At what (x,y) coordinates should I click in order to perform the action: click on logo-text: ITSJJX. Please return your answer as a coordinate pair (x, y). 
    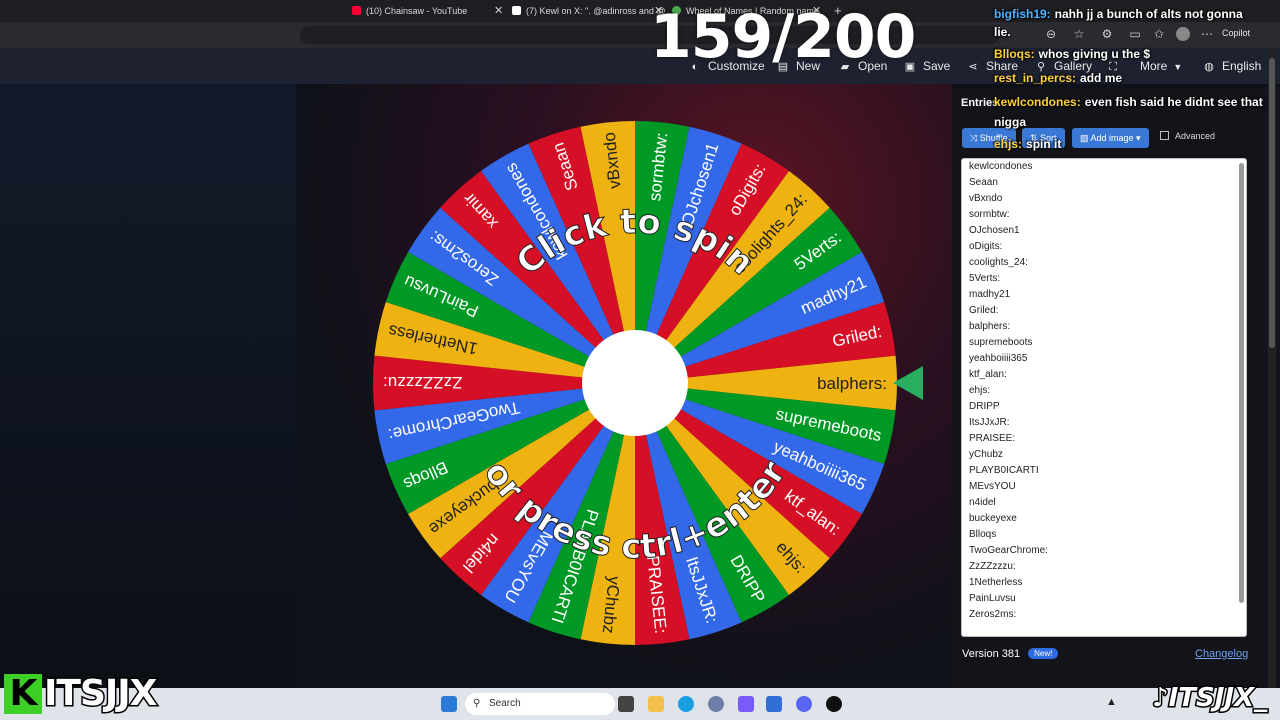
    Looking at the image, I should click on (100, 694).